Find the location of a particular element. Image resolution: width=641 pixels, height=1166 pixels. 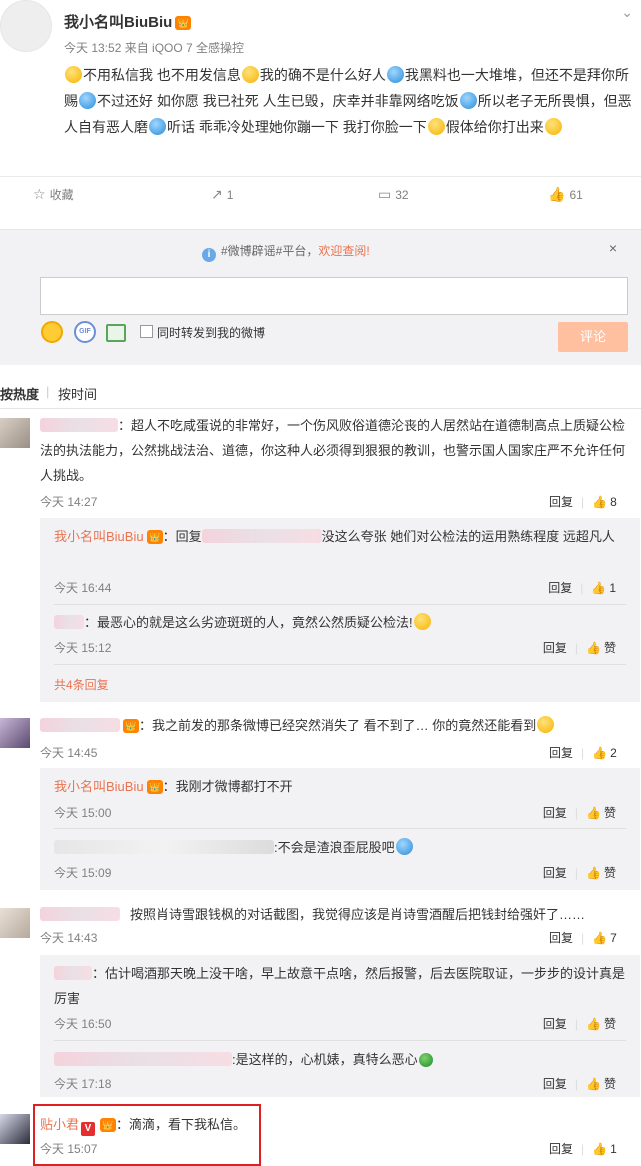

post-action-bar: ☆ 收藏 ↗ 1 ▭ 32 👍 61 is located at coordinates (320, 194).